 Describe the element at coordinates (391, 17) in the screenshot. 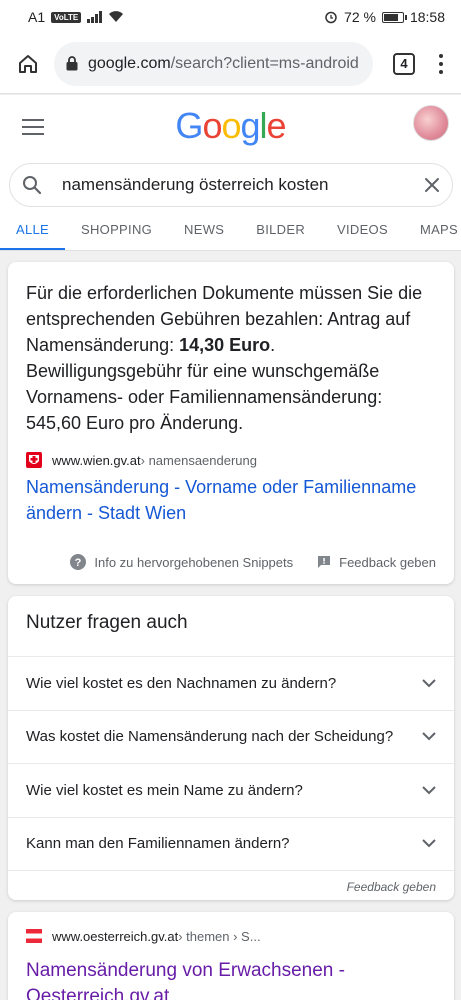

I see `battery-fill` at that location.